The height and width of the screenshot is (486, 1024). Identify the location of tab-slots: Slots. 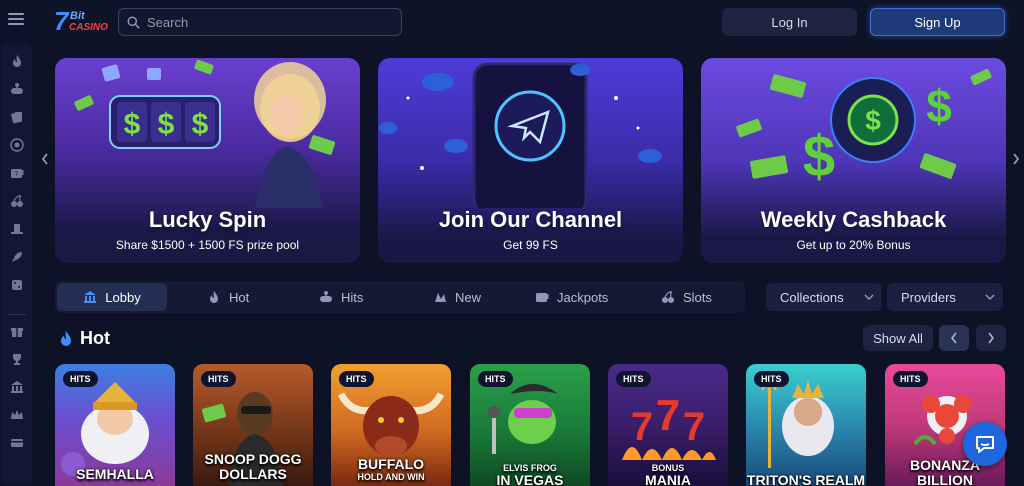
(686, 297).